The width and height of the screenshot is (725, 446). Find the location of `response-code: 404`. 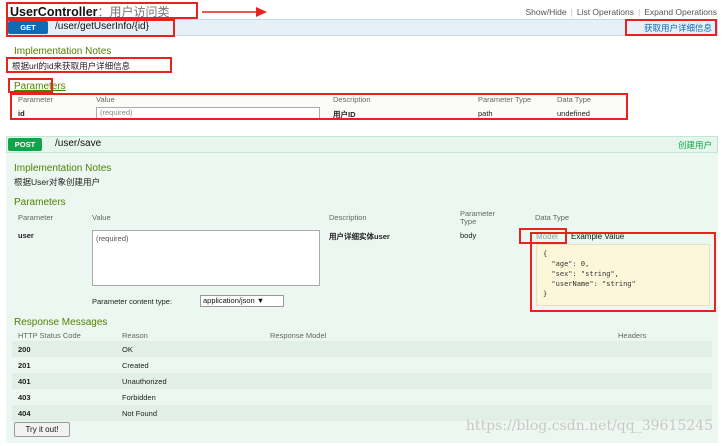

response-code: 404 is located at coordinates (24, 413).